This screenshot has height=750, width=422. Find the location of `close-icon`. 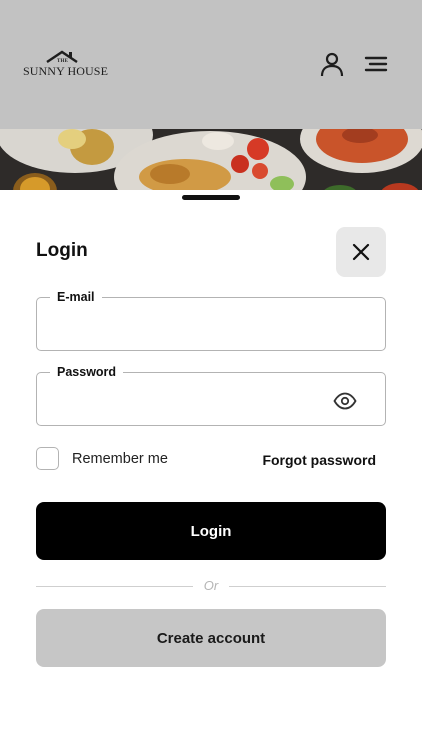

close-icon is located at coordinates (361, 252).